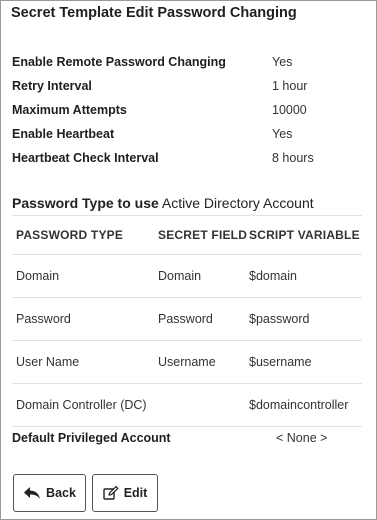 The image size is (377, 520). I want to click on column-header-secret-field: SECRET FIELD, so click(203, 235).